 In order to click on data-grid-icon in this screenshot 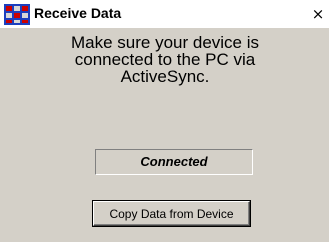, I will do `click(17, 14)`.